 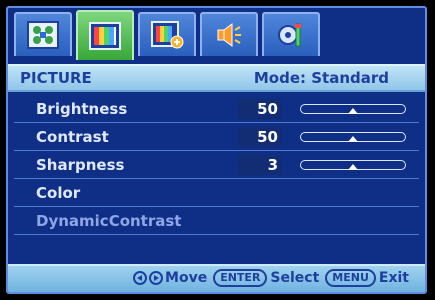 What do you see at coordinates (109, 221) in the screenshot?
I see `setting-label: DynamicContrast` at bounding box center [109, 221].